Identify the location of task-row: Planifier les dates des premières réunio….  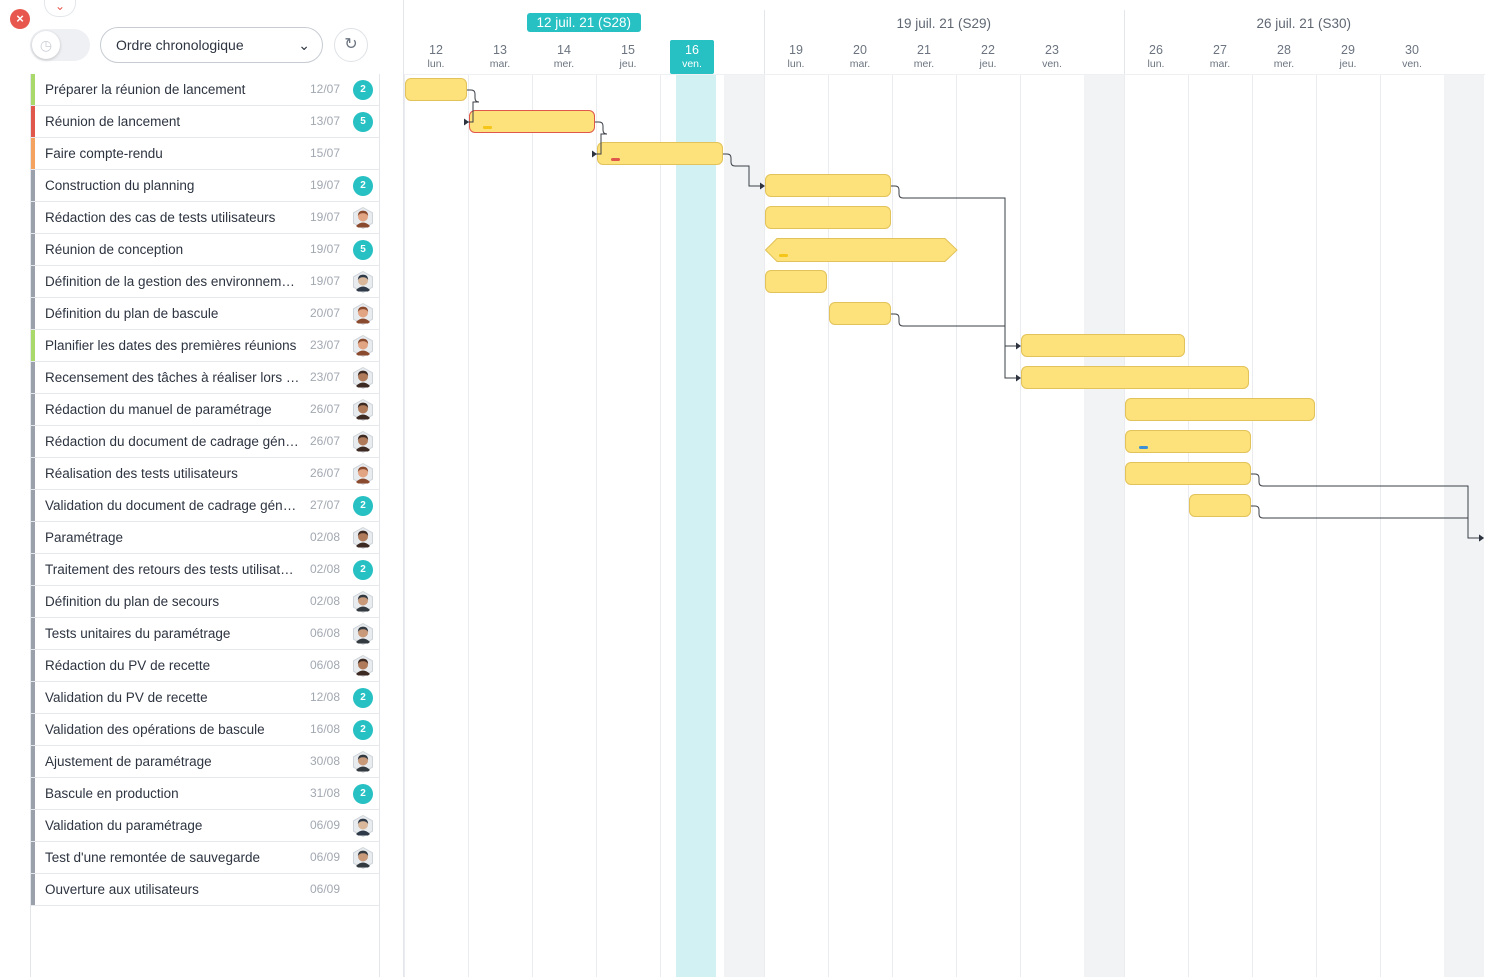
(205, 346).